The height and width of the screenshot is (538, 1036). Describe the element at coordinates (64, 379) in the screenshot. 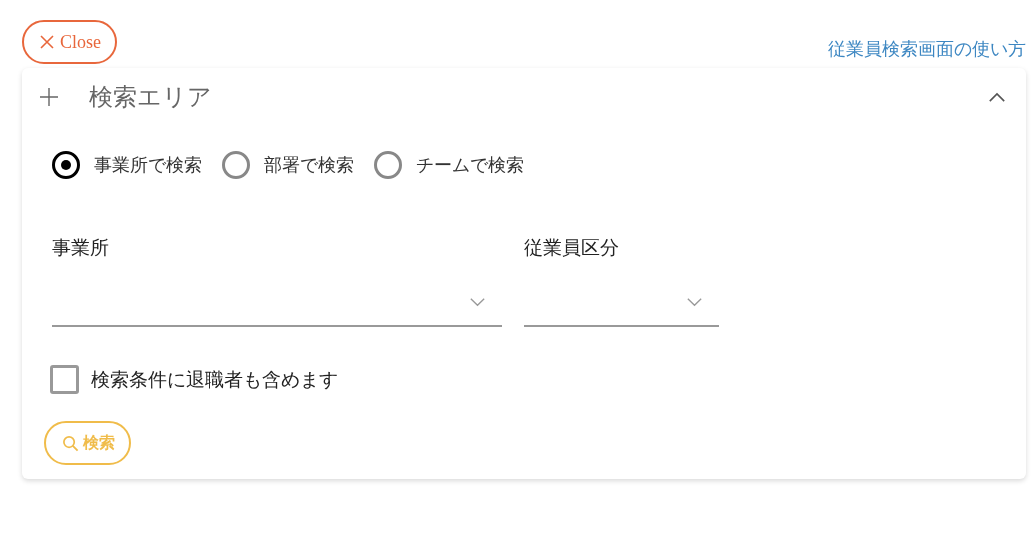

I see `checkbox` at that location.